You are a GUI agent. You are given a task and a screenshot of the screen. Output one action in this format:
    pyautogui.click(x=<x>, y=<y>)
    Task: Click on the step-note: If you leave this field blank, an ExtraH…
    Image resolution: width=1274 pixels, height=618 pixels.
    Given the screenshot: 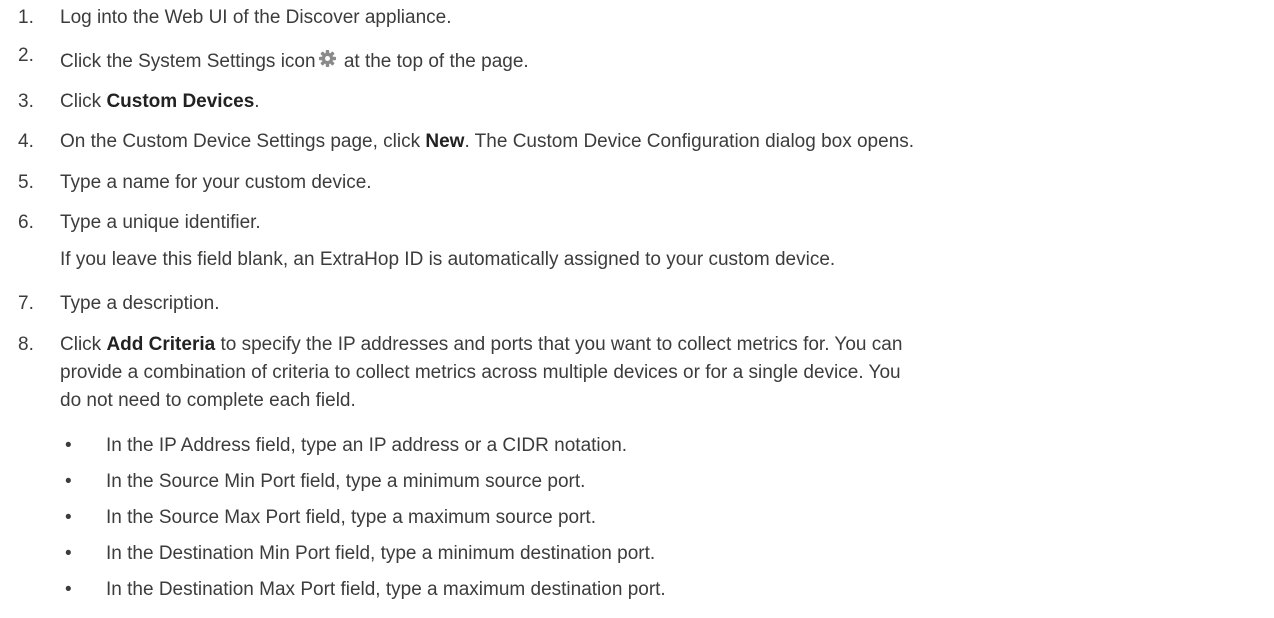 What is the action you would take?
    pyautogui.click(x=448, y=259)
    